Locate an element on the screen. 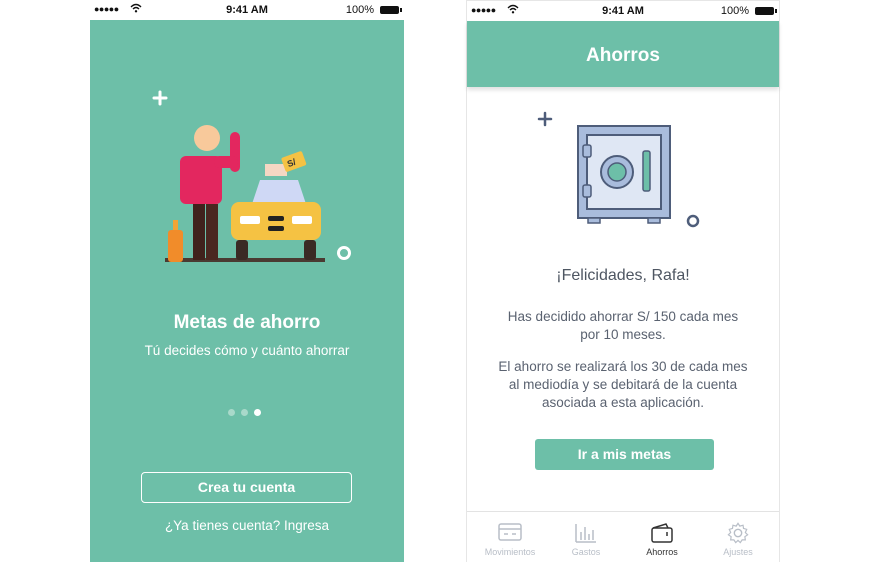  tab-label: Movimientos is located at coordinates (510, 552).